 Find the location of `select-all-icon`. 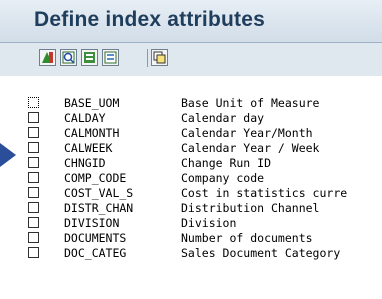

select-all-icon is located at coordinates (89, 57).